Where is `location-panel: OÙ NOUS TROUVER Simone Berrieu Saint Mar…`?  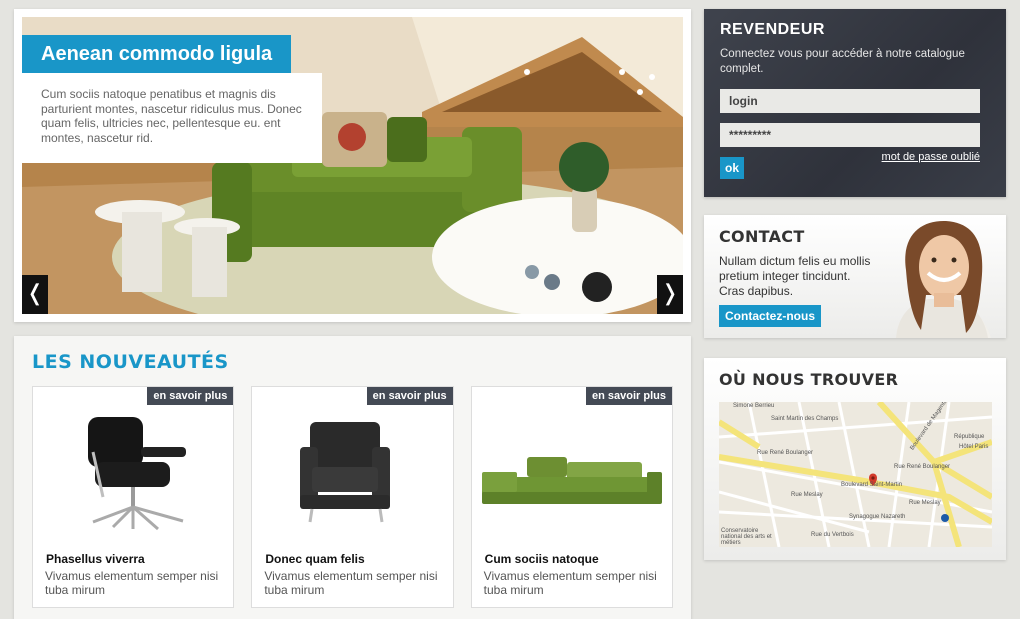
location-panel: OÙ NOUS TROUVER Simone Berrieu Saint Mar… is located at coordinates (855, 459).